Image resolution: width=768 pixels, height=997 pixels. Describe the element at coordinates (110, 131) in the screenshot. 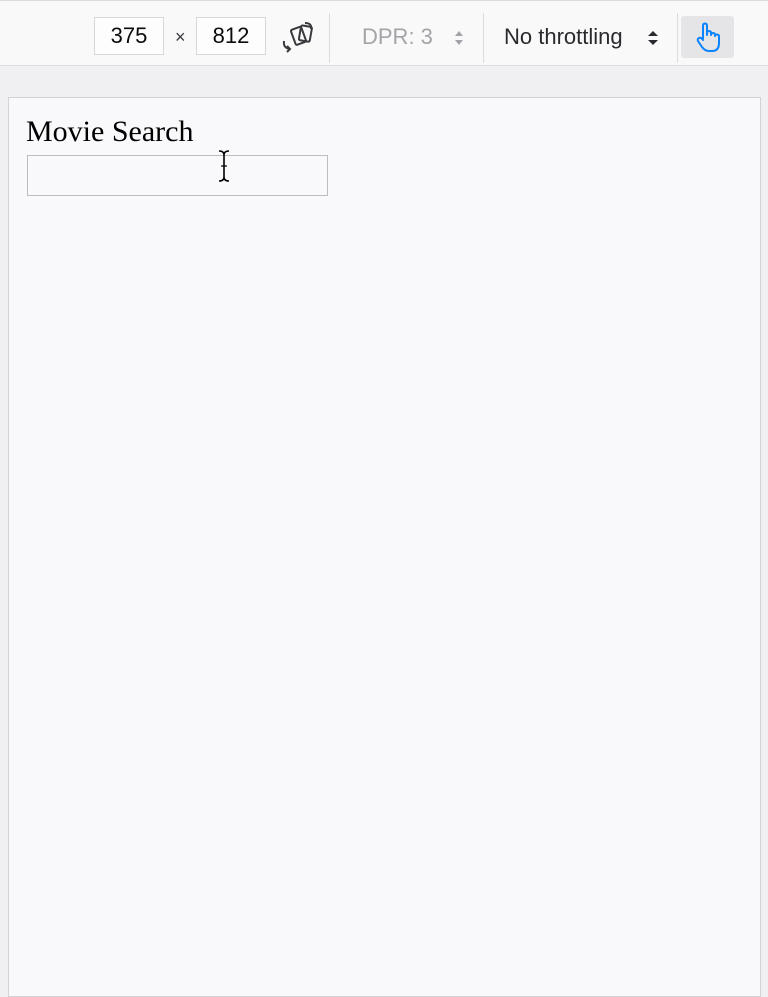

I see `page-title: Movie Search` at that location.